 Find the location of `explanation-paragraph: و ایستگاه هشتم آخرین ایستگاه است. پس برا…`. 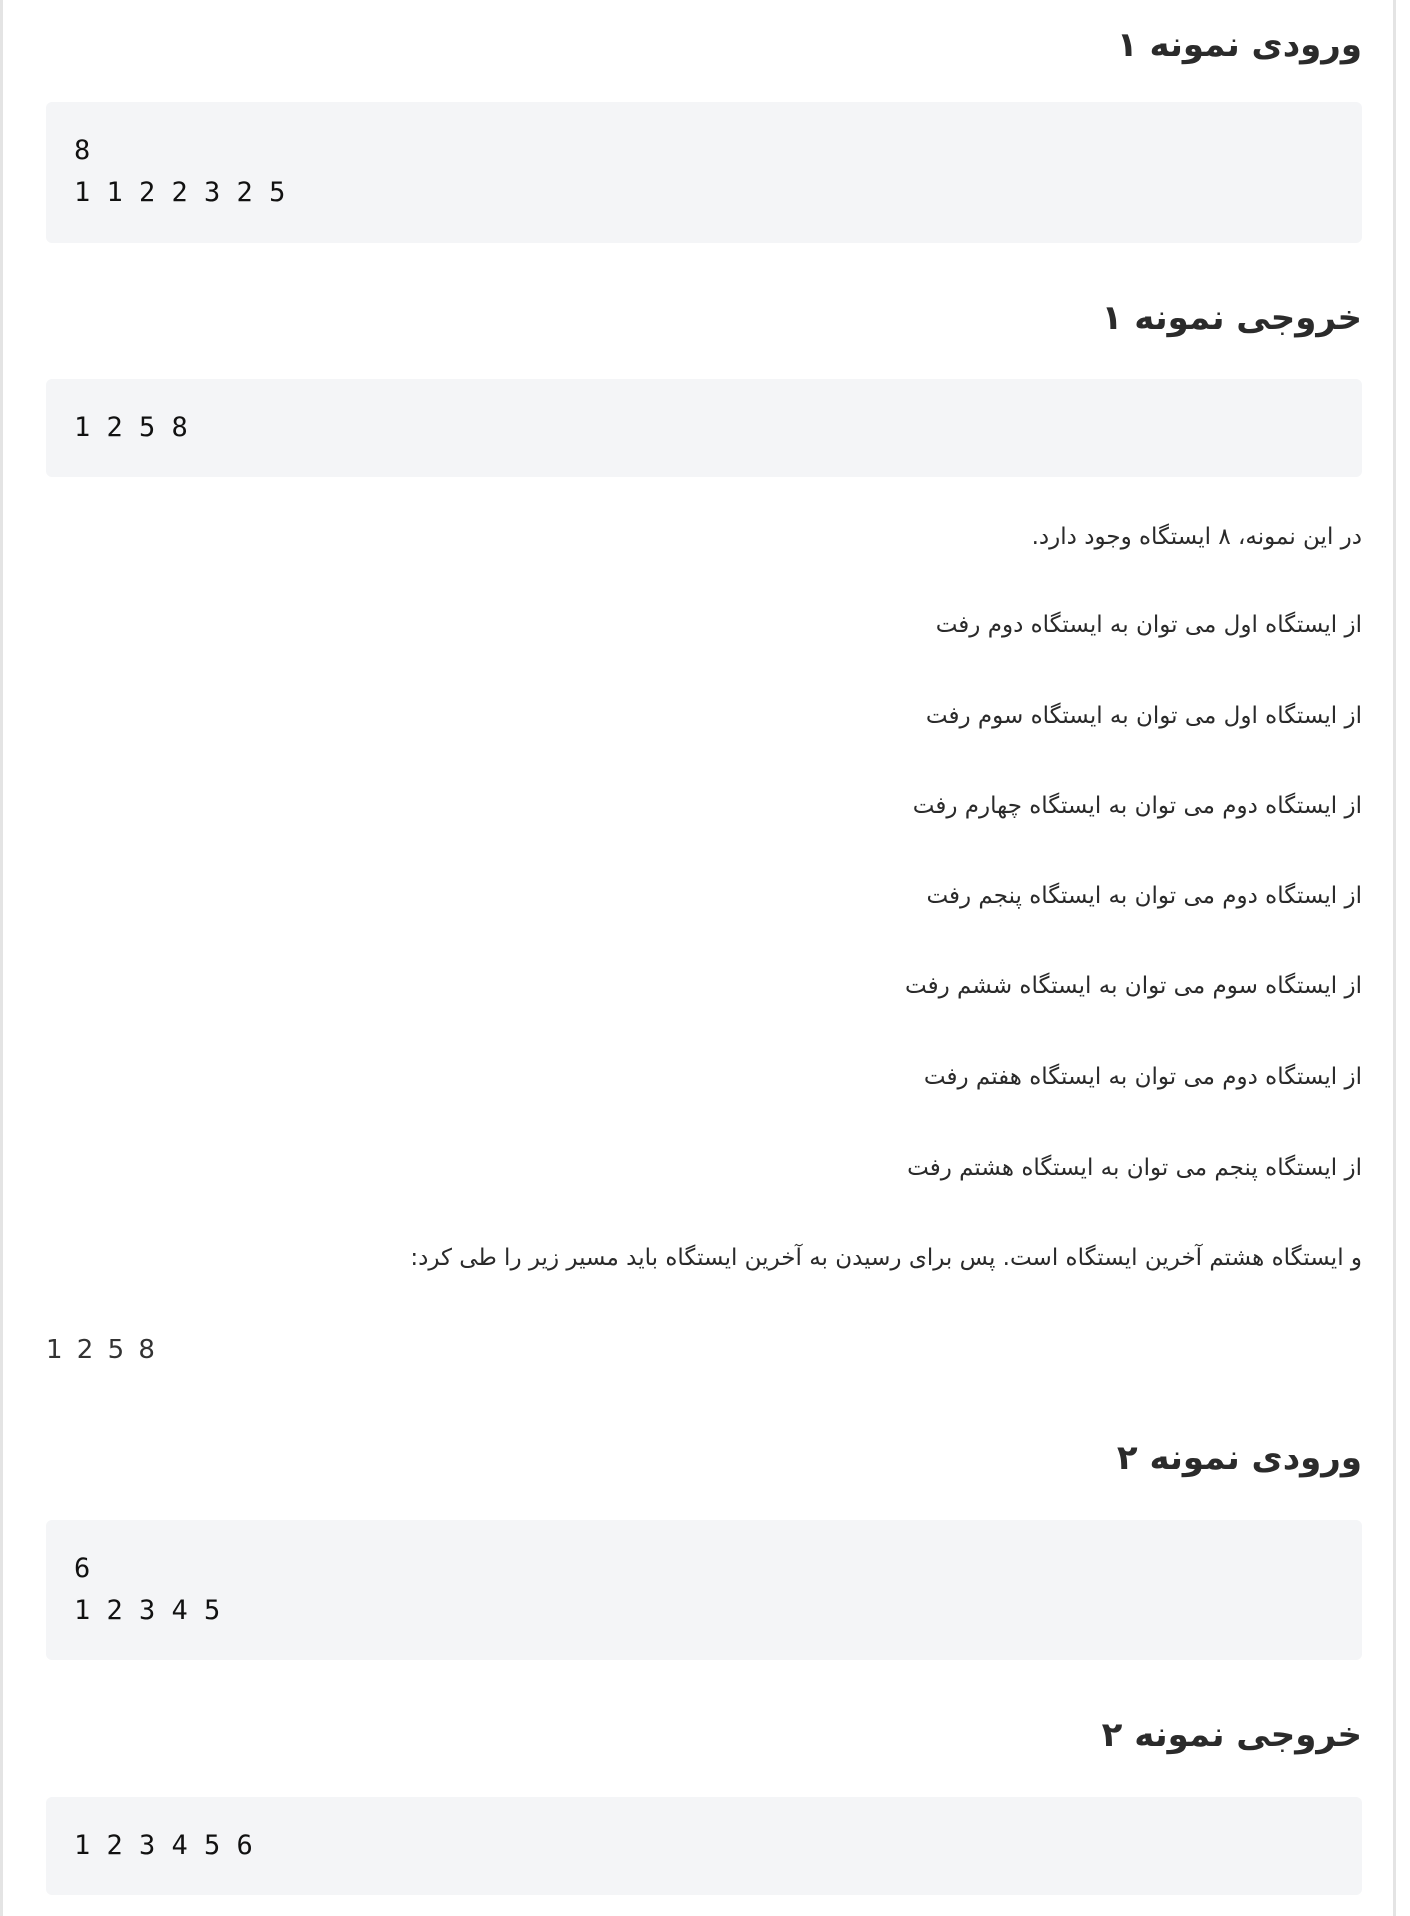

explanation-paragraph: و ایستگاه هشتم آخرین ایستگاه است. پس برا… is located at coordinates (886, 1258).